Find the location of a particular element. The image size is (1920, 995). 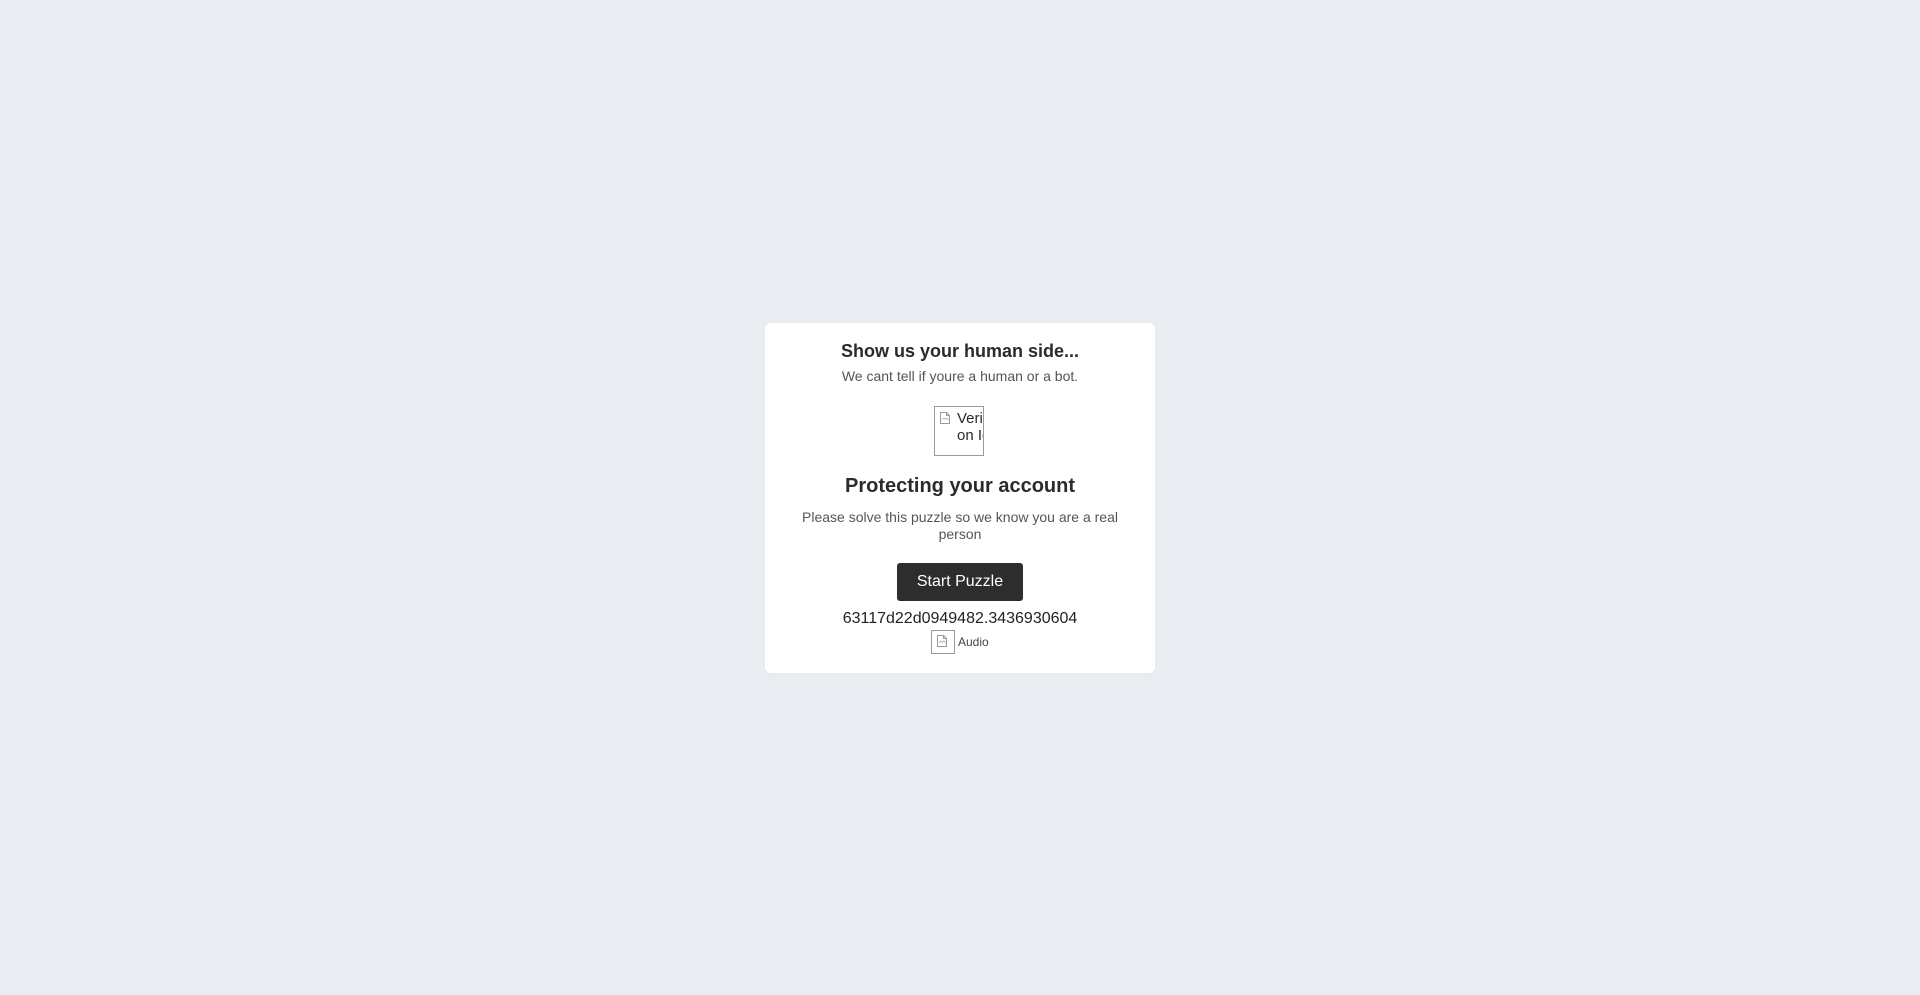

card-subheading: We cant tell if youre a human or a bot. is located at coordinates (960, 376).